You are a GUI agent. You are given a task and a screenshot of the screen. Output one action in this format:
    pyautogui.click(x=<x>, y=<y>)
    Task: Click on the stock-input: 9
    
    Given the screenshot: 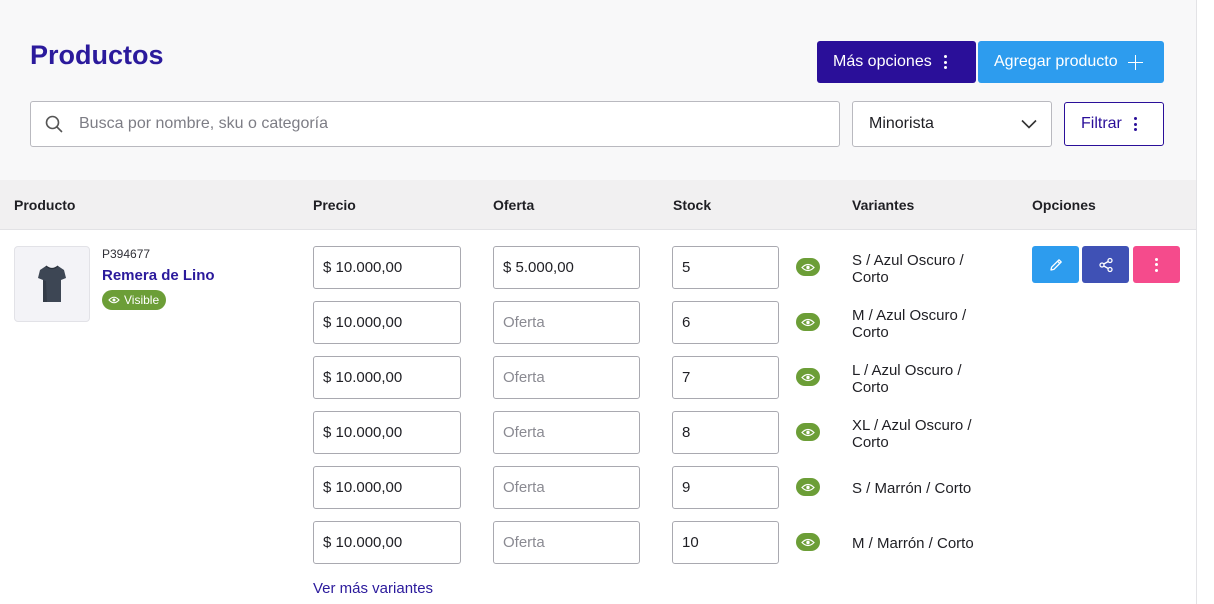 What is the action you would take?
    pyautogui.click(x=725, y=487)
    